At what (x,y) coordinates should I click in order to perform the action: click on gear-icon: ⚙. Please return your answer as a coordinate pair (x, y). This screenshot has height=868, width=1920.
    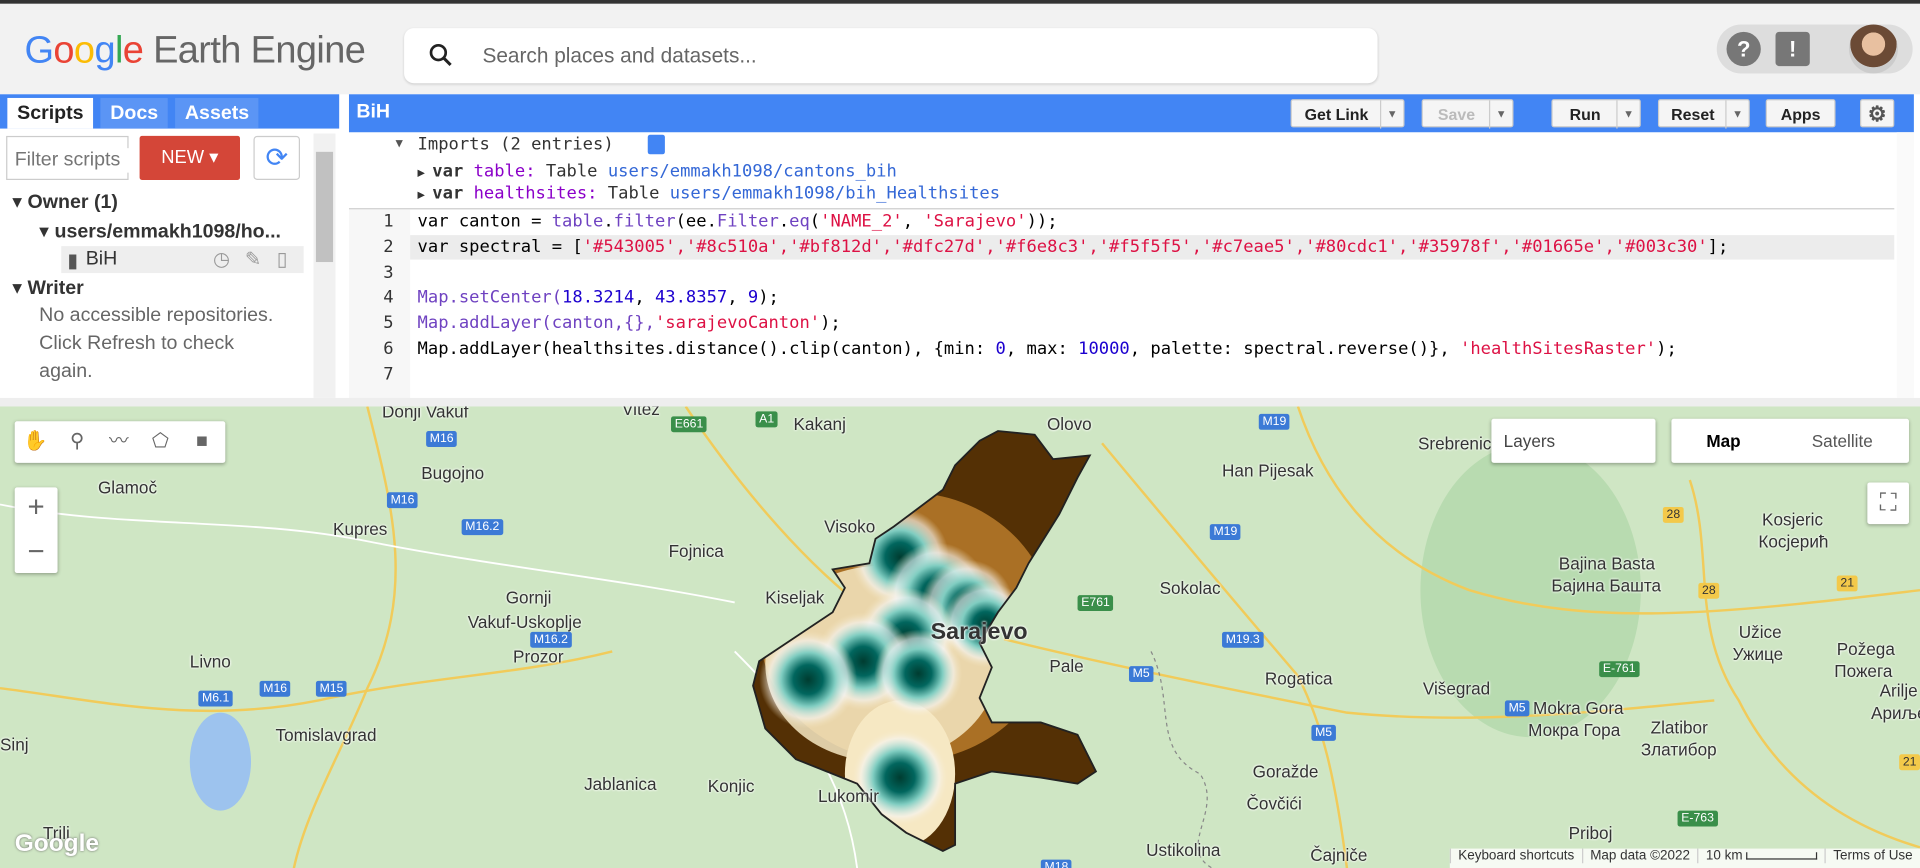
    Looking at the image, I should click on (1877, 113).